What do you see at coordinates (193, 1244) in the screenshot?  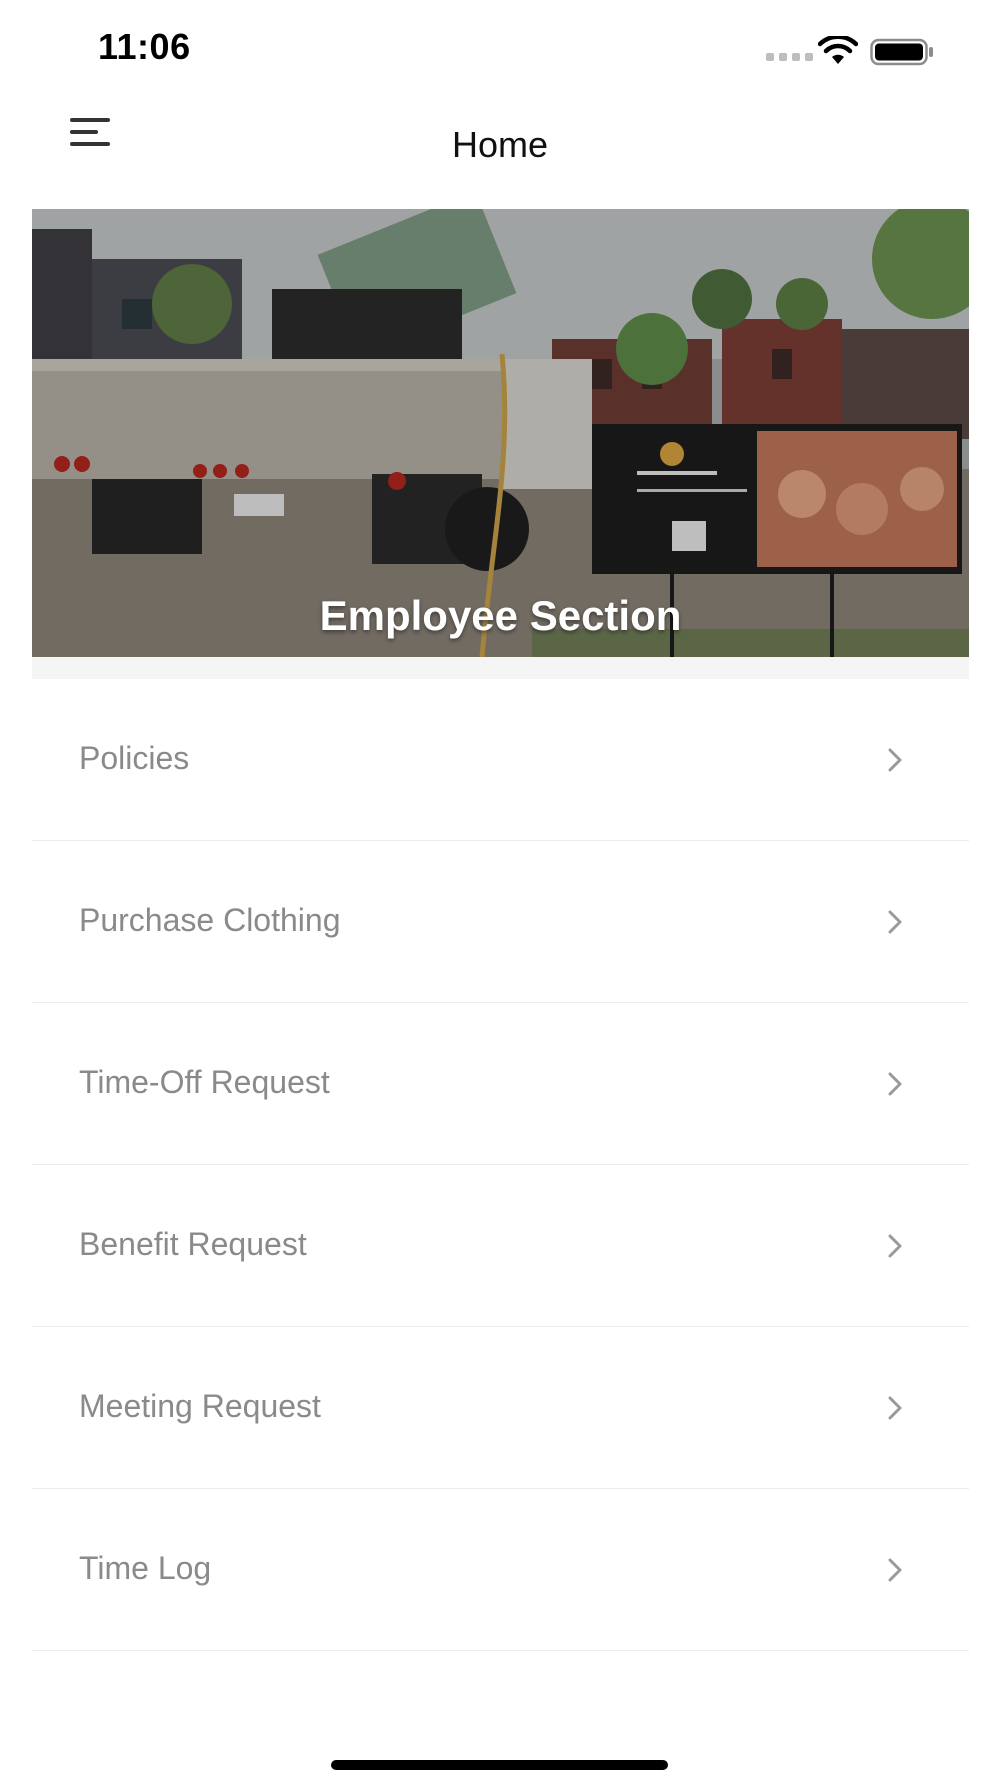 I see `menu-item-label: Benefit Request` at bounding box center [193, 1244].